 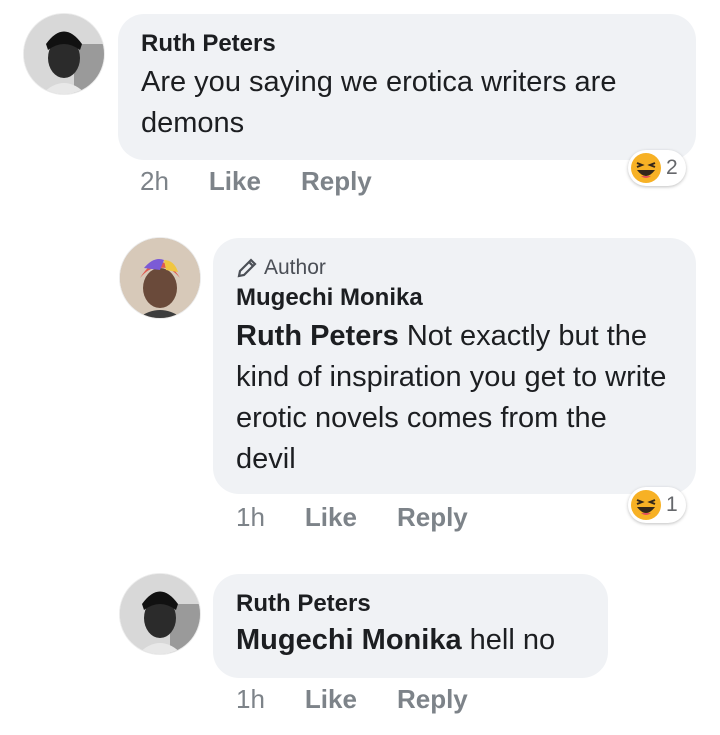 I want to click on comment-actions: 2h Like Reply, so click(x=256, y=181).